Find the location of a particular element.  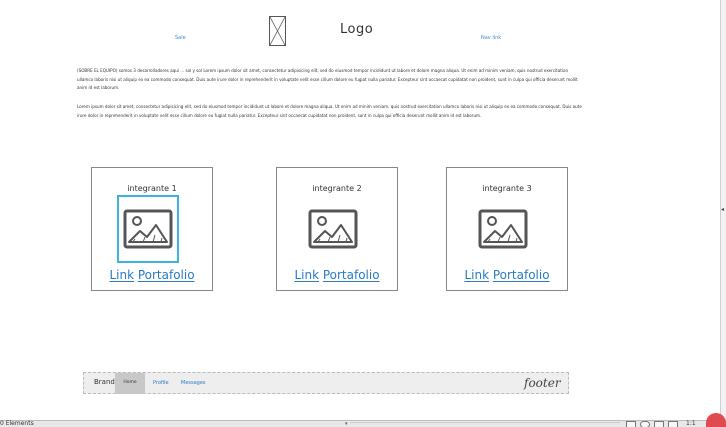

footer-nav-home-label: Home is located at coordinates (130, 382).